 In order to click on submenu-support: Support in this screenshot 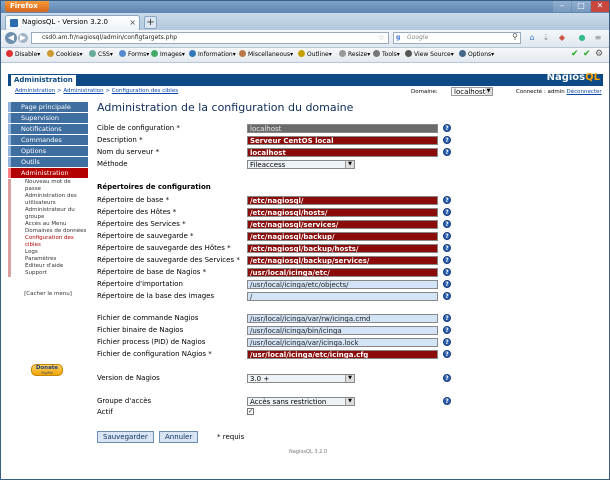, I will do `click(48, 273)`.